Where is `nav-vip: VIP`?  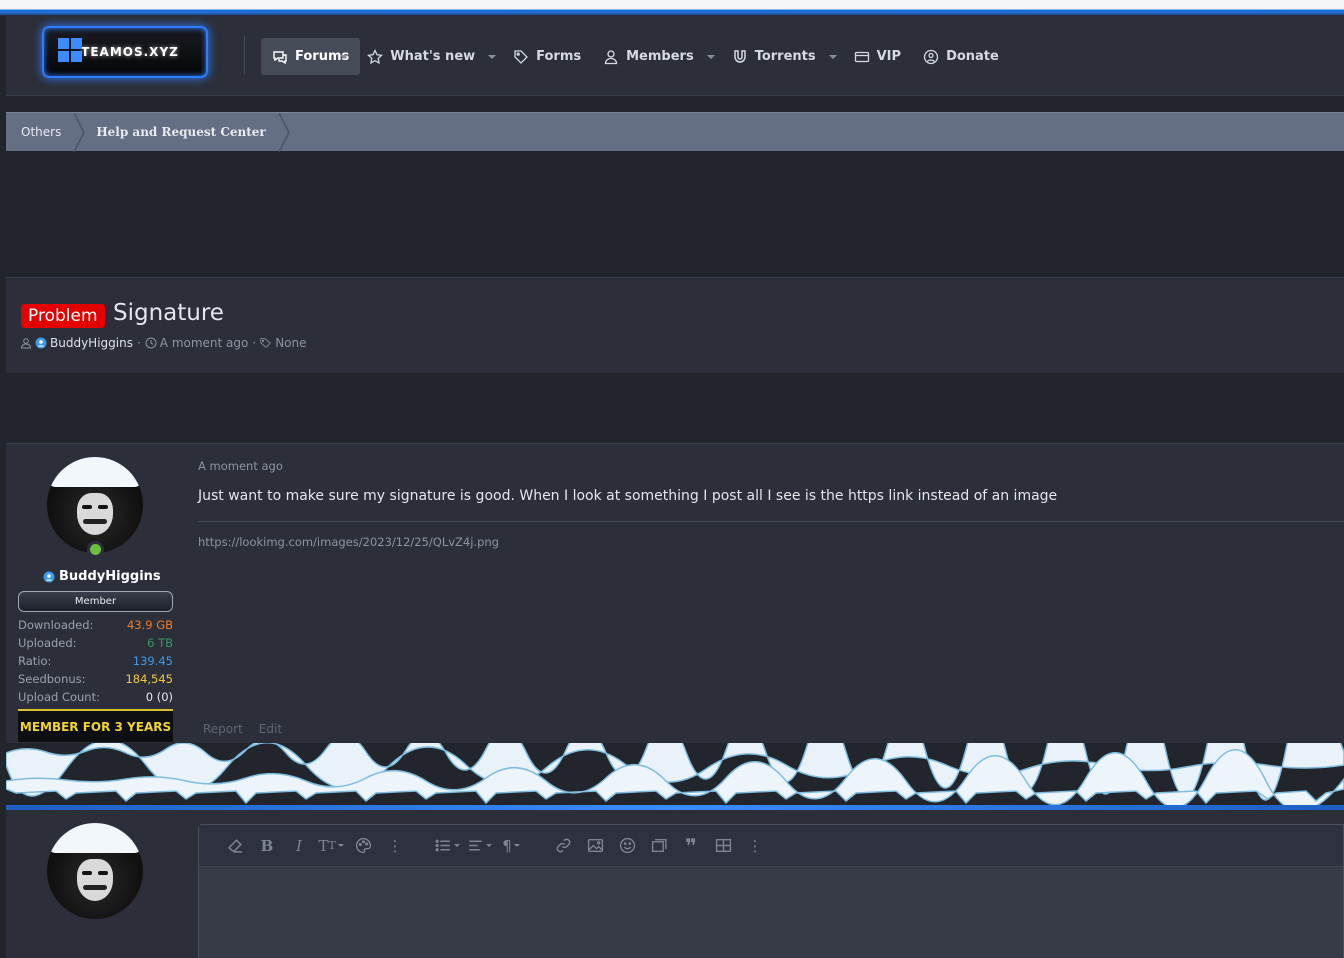
nav-vip: VIP is located at coordinates (877, 56).